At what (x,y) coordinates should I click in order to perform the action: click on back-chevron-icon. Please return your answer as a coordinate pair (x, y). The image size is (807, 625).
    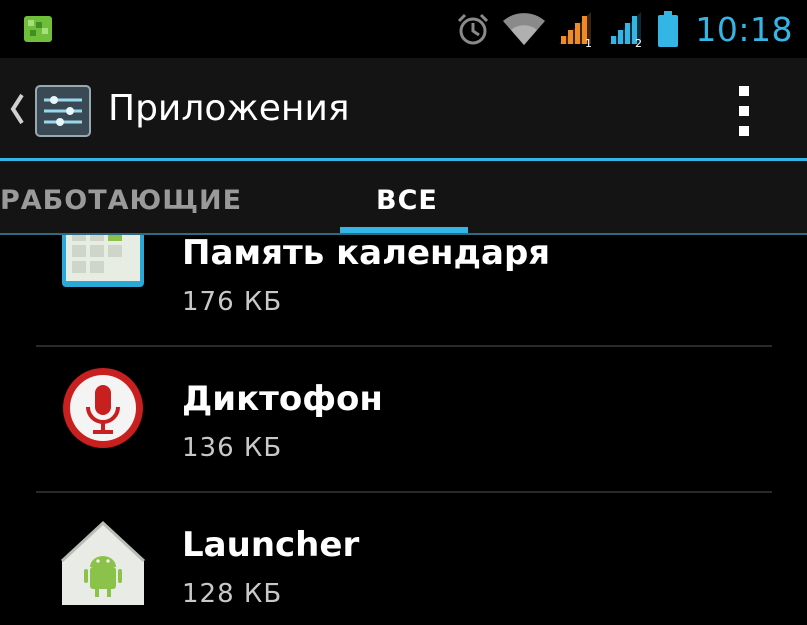
    Looking at the image, I should click on (17, 109).